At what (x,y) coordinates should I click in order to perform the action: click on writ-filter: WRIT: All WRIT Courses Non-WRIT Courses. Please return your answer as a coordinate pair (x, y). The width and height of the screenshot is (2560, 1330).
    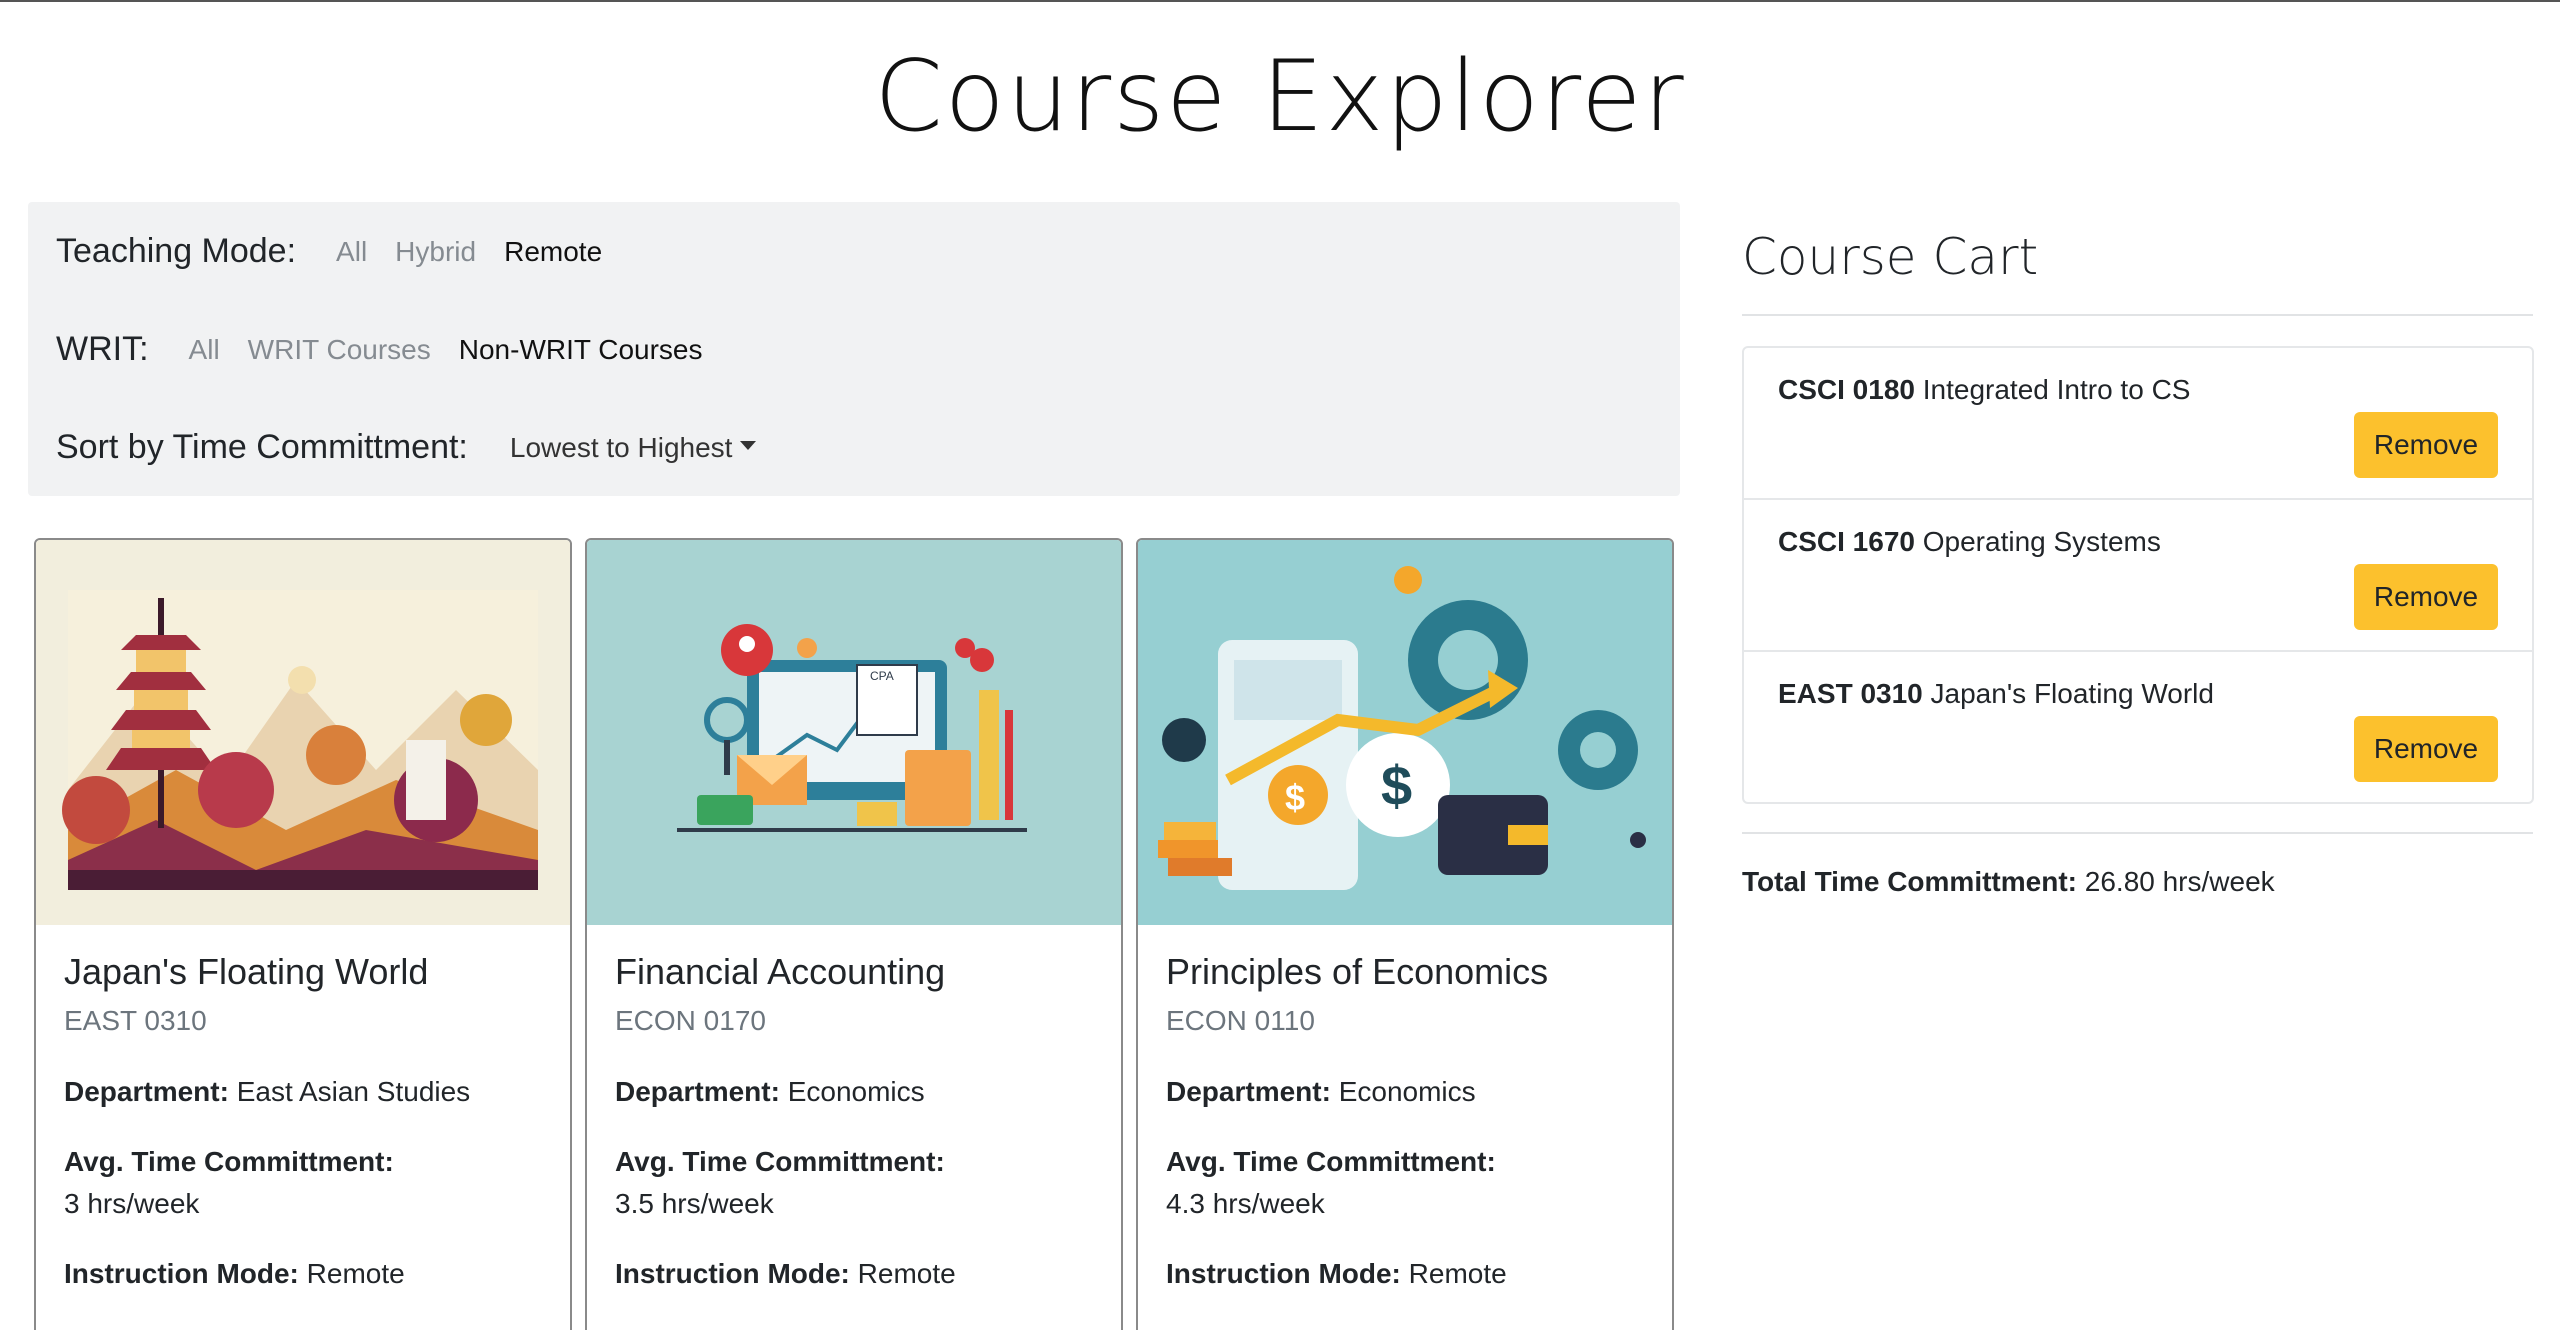
    Looking at the image, I should click on (393, 349).